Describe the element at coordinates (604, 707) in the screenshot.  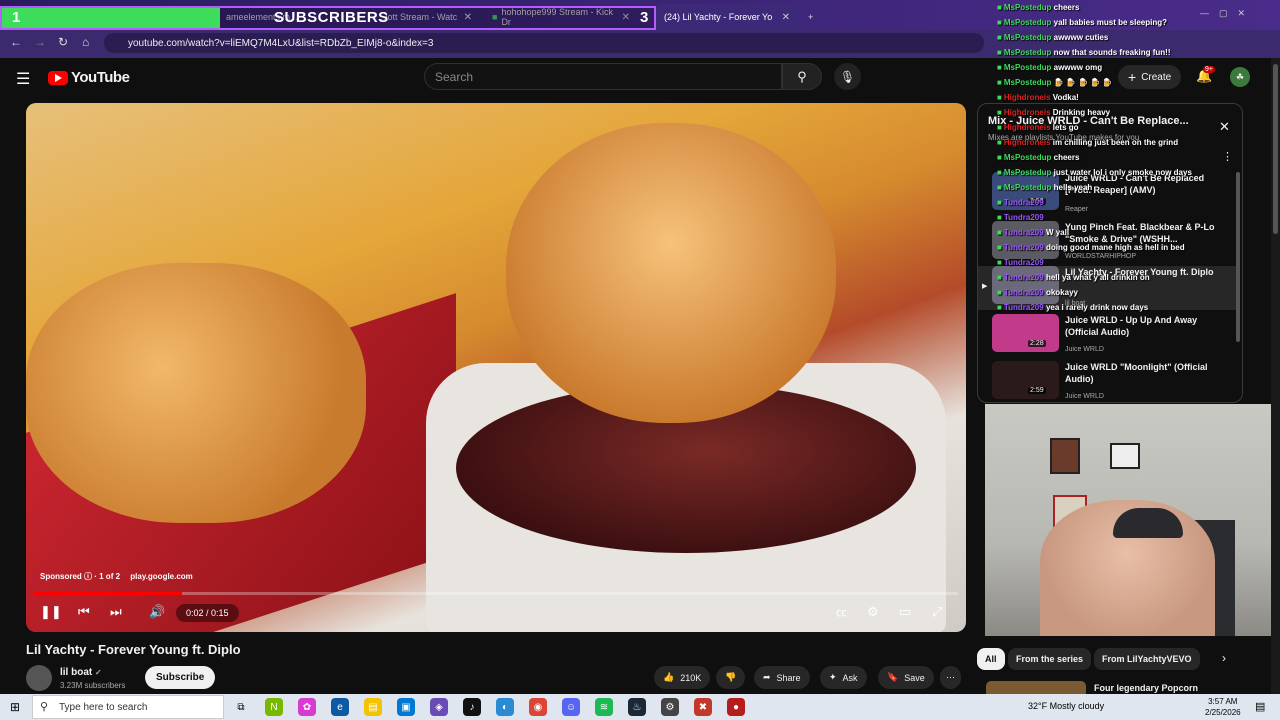
I see `spotify-icon: ≋` at that location.